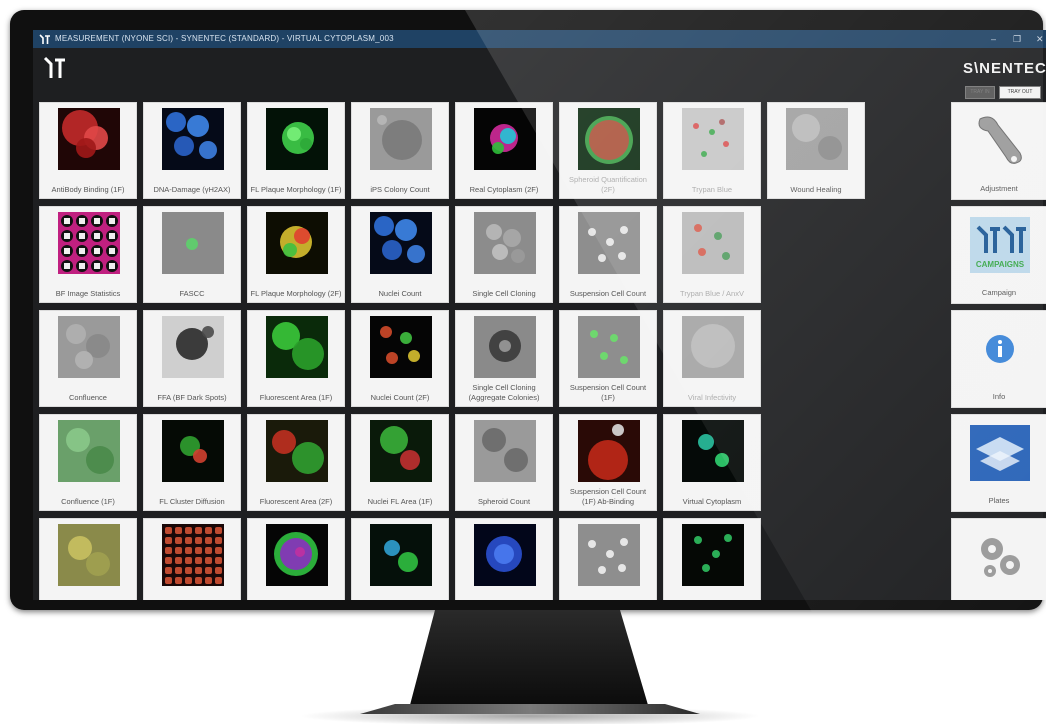 Image resolution: width=1046 pixels, height=724 pixels. I want to click on application-tile: Spheroid Count, so click(504, 462).